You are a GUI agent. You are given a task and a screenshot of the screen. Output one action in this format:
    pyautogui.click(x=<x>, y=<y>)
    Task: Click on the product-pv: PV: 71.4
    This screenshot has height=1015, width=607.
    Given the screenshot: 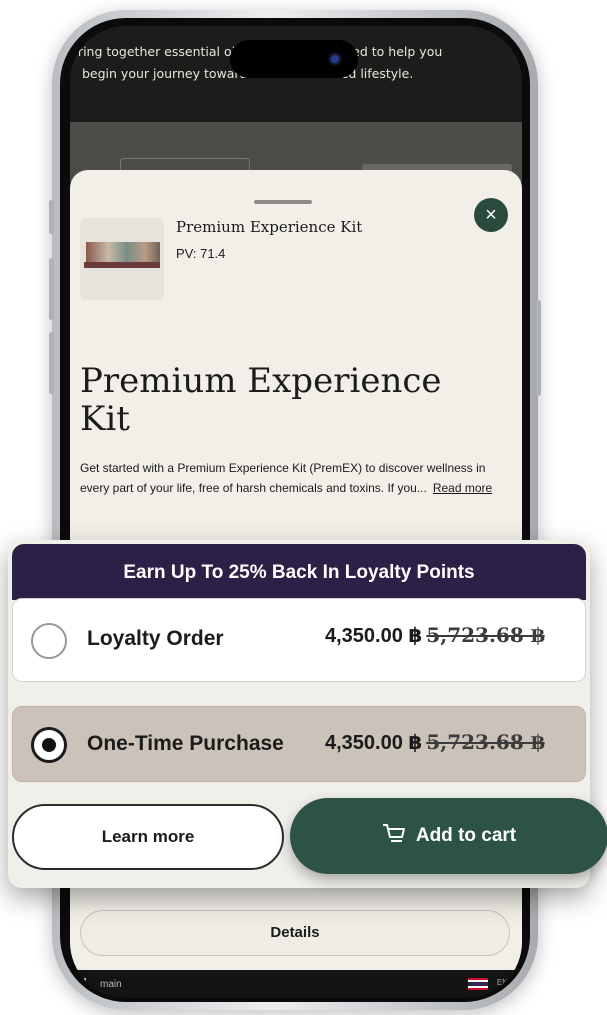 What is the action you would take?
    pyautogui.click(x=201, y=253)
    